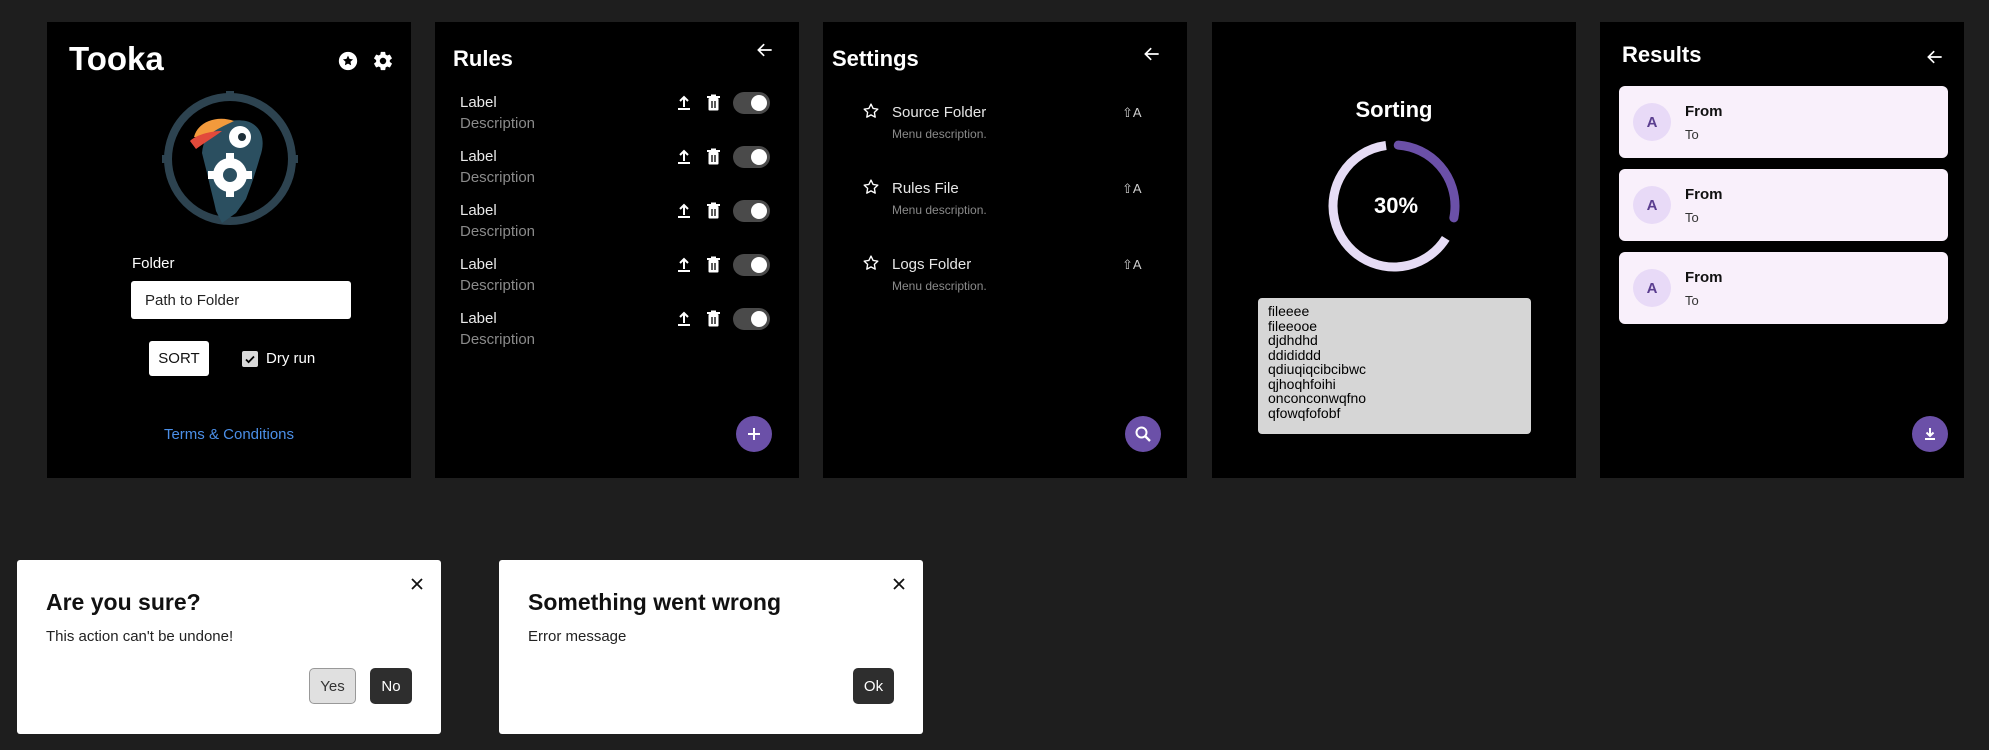 The image size is (1989, 750). I want to click on search-button, so click(1143, 434).